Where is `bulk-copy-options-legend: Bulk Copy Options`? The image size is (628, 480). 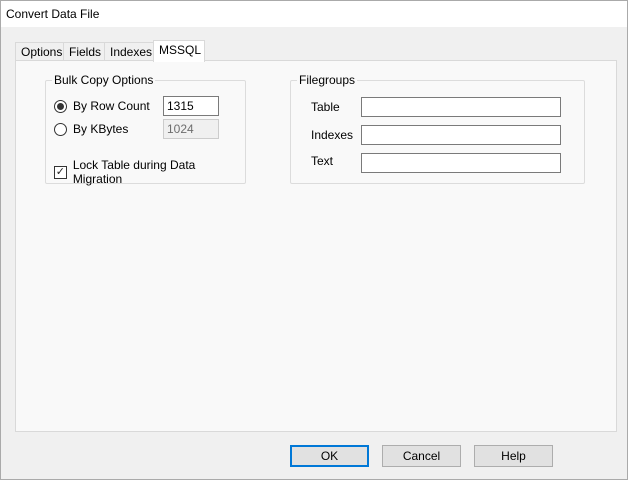
bulk-copy-options-legend: Bulk Copy Options is located at coordinates (104, 80).